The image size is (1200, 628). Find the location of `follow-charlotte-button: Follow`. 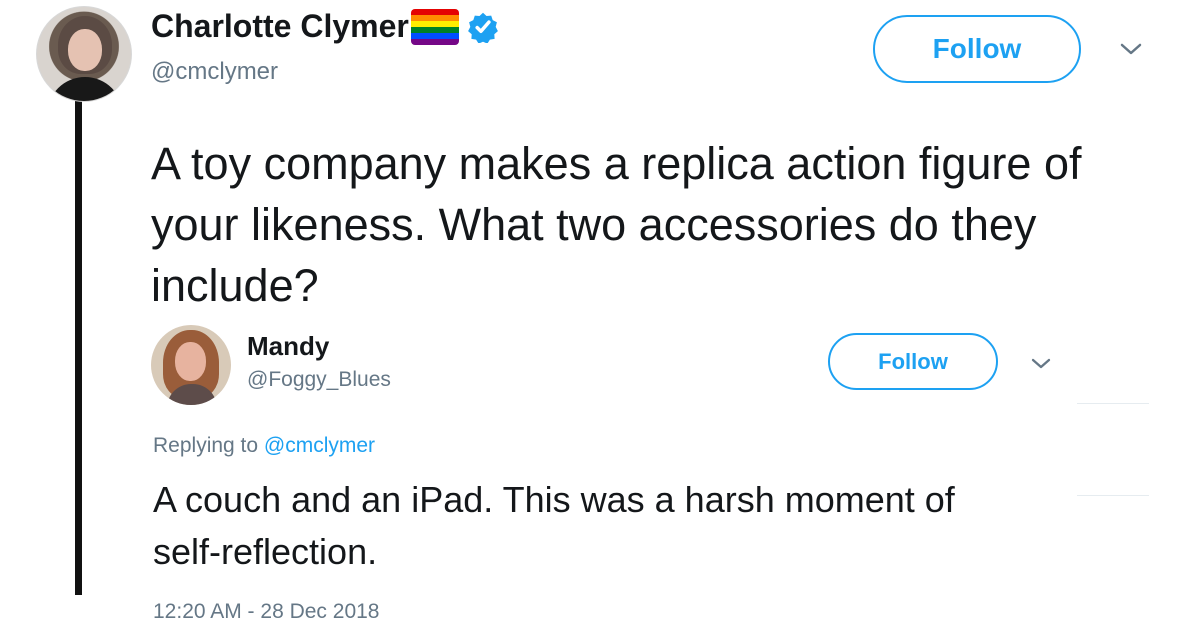

follow-charlotte-button: Follow is located at coordinates (977, 49).